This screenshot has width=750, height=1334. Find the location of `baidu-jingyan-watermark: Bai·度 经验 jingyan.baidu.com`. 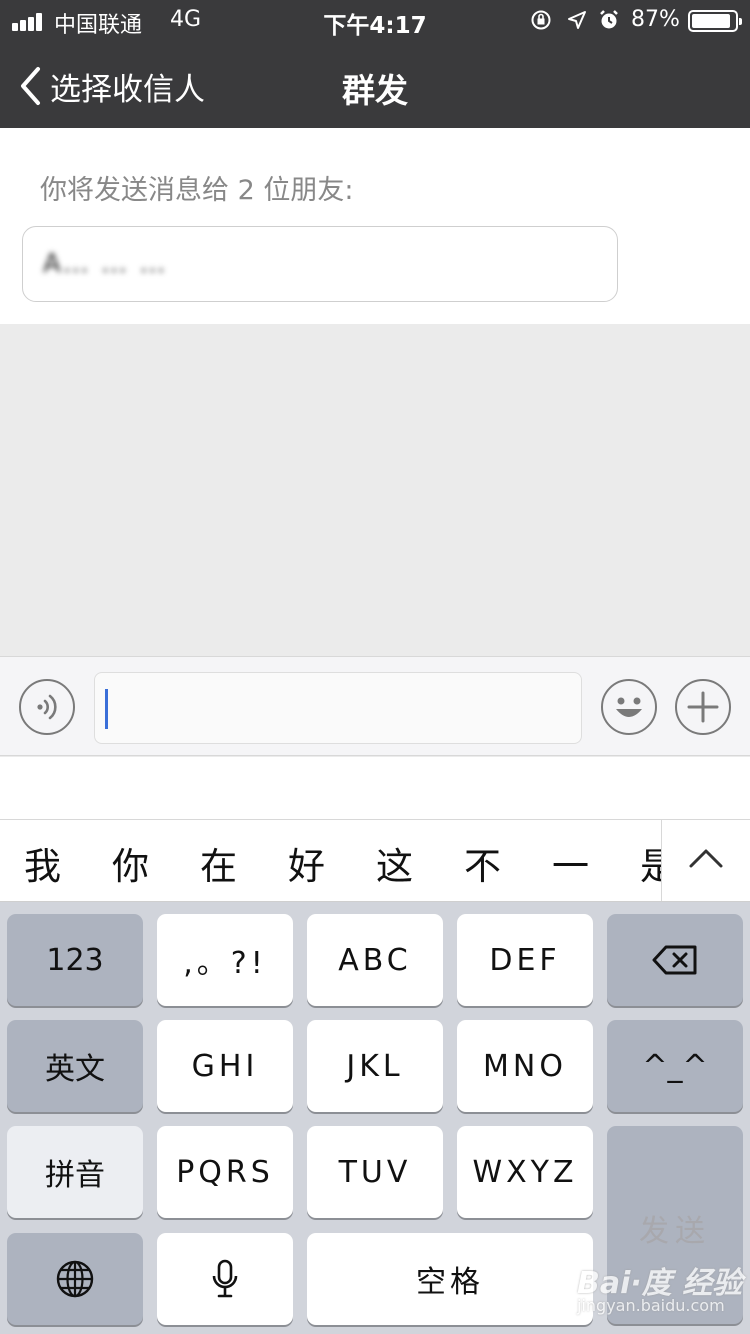

baidu-jingyan-watermark: Bai·度 经验 jingyan.baidu.com is located at coordinates (662, 1289).